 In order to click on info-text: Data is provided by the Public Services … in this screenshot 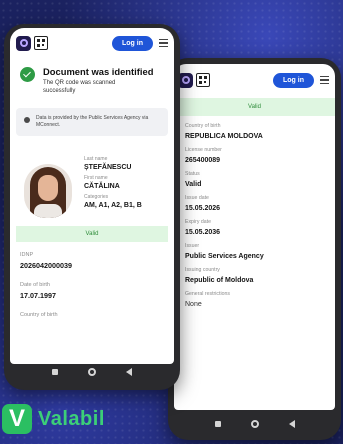, I will do `click(92, 122)`.